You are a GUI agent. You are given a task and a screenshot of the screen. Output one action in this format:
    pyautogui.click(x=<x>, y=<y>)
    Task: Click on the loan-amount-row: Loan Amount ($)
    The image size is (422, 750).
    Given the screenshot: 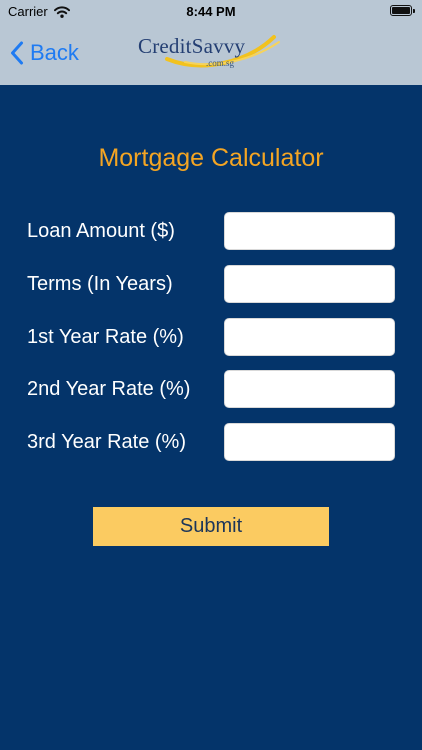 What is the action you would take?
    pyautogui.click(x=211, y=231)
    